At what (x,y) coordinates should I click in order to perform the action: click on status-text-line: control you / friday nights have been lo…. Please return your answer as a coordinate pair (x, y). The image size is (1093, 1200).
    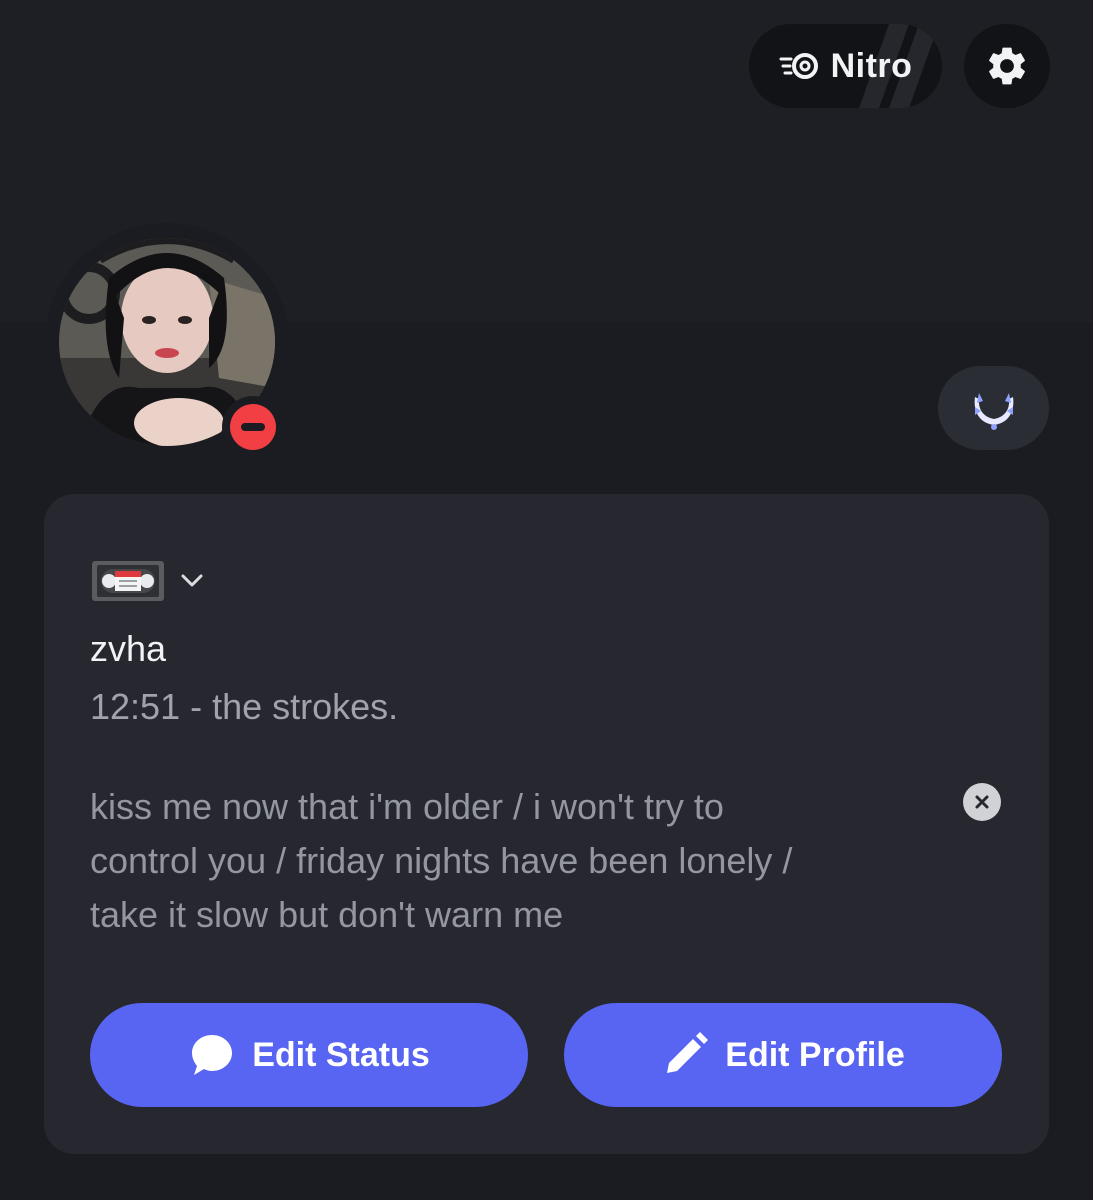
    Looking at the image, I should click on (441, 860).